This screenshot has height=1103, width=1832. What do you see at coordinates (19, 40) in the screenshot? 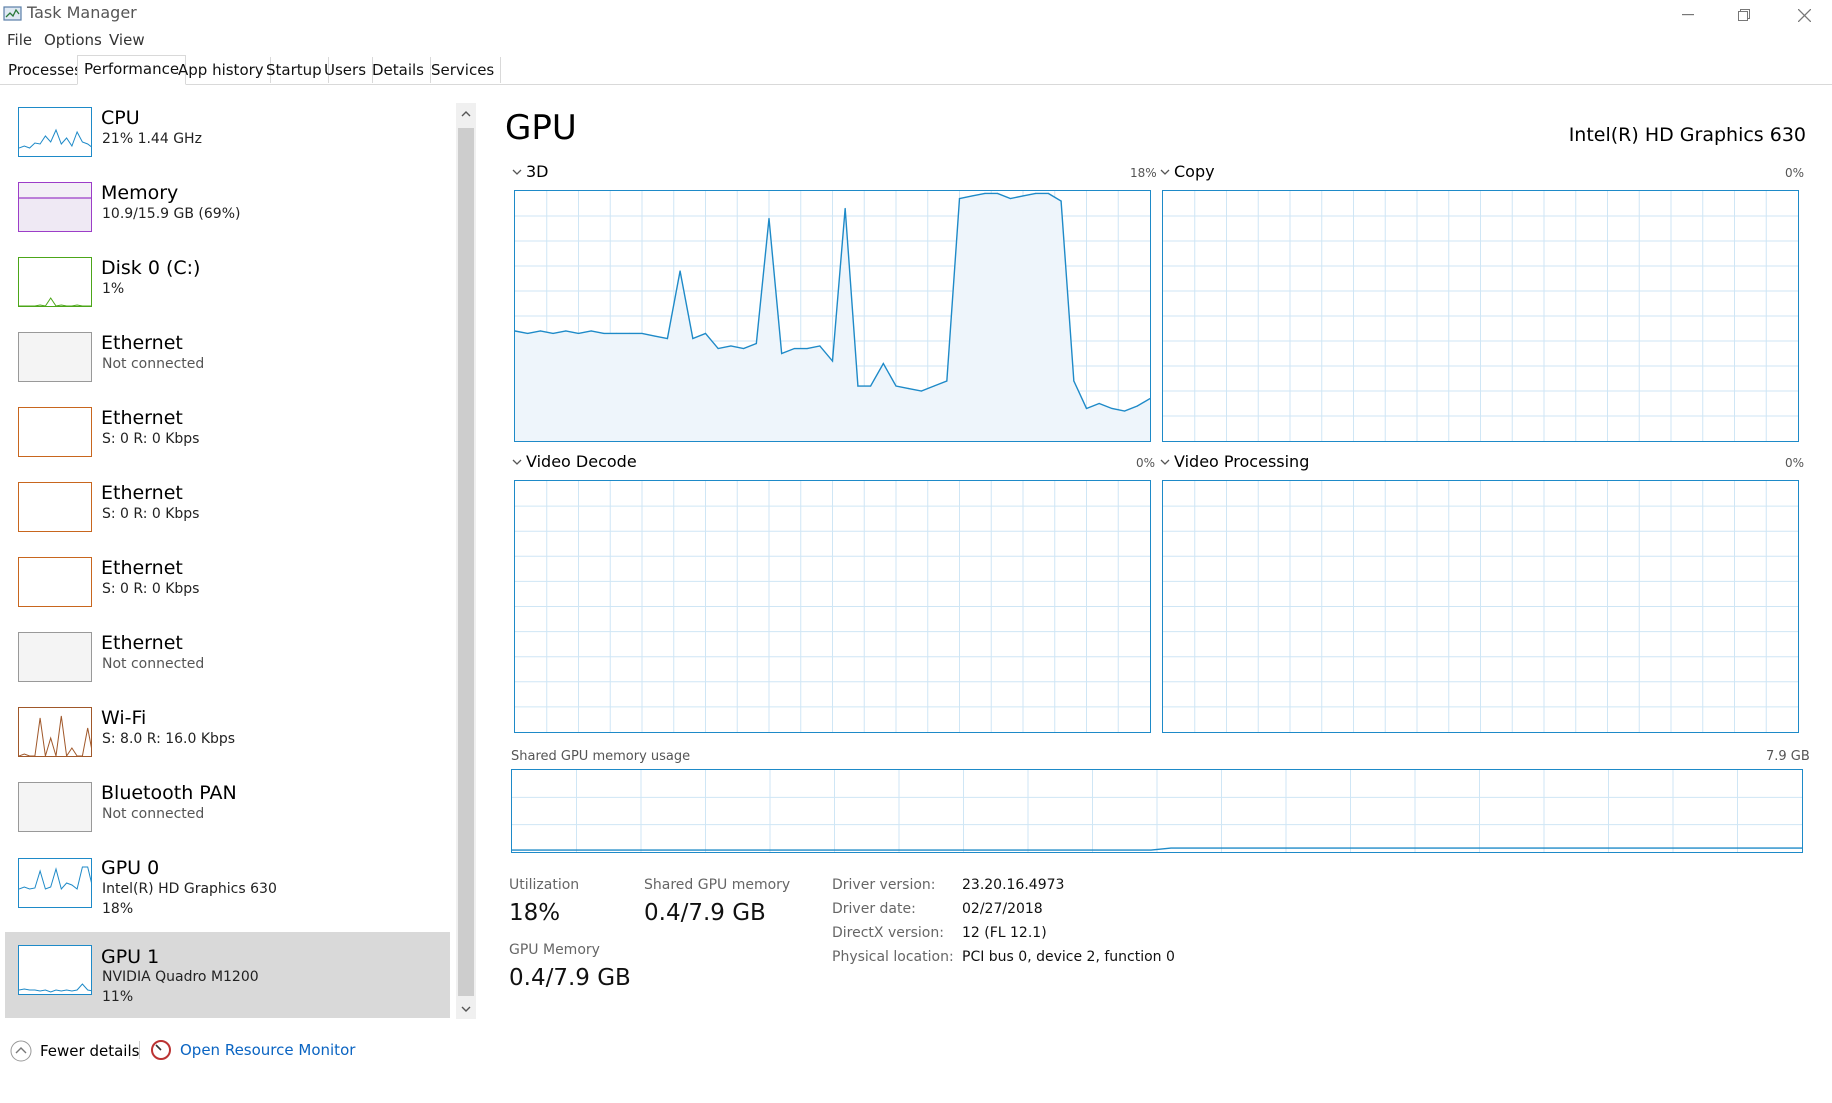
I see `menu-file: File` at bounding box center [19, 40].